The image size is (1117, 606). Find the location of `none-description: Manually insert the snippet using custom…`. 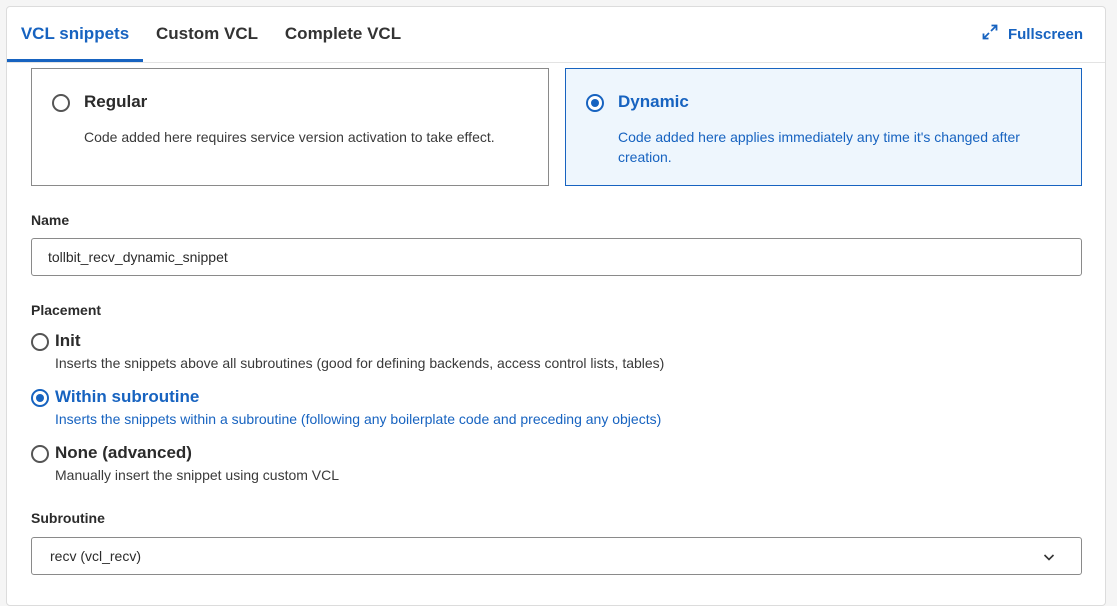

none-description: Manually insert the snippet using custom… is located at coordinates (197, 475).